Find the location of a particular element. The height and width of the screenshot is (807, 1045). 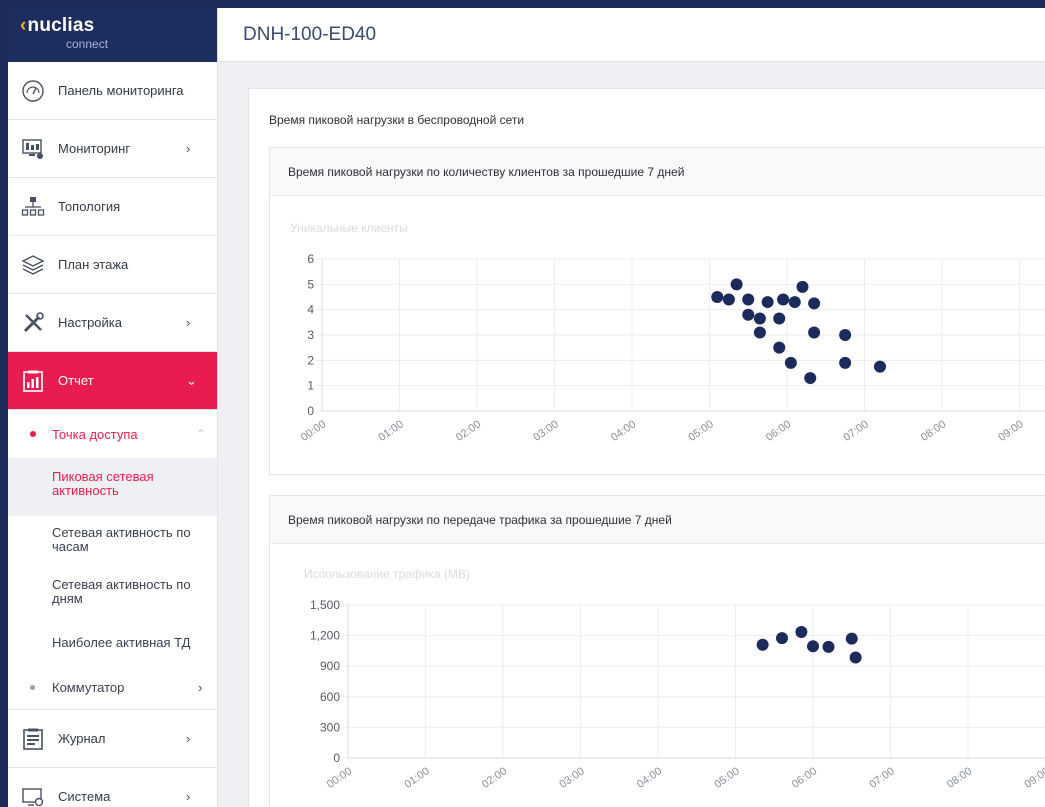

chevron-up-icon: ⌃ is located at coordinates (201, 434).